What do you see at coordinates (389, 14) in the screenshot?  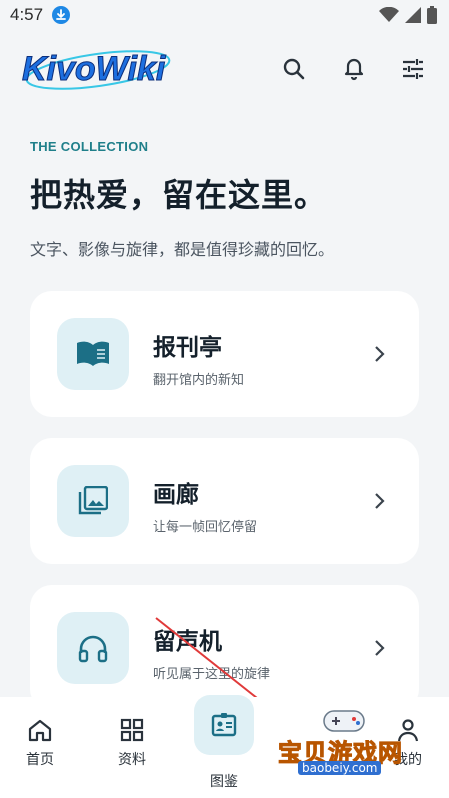 I see `wifi-icon` at bounding box center [389, 14].